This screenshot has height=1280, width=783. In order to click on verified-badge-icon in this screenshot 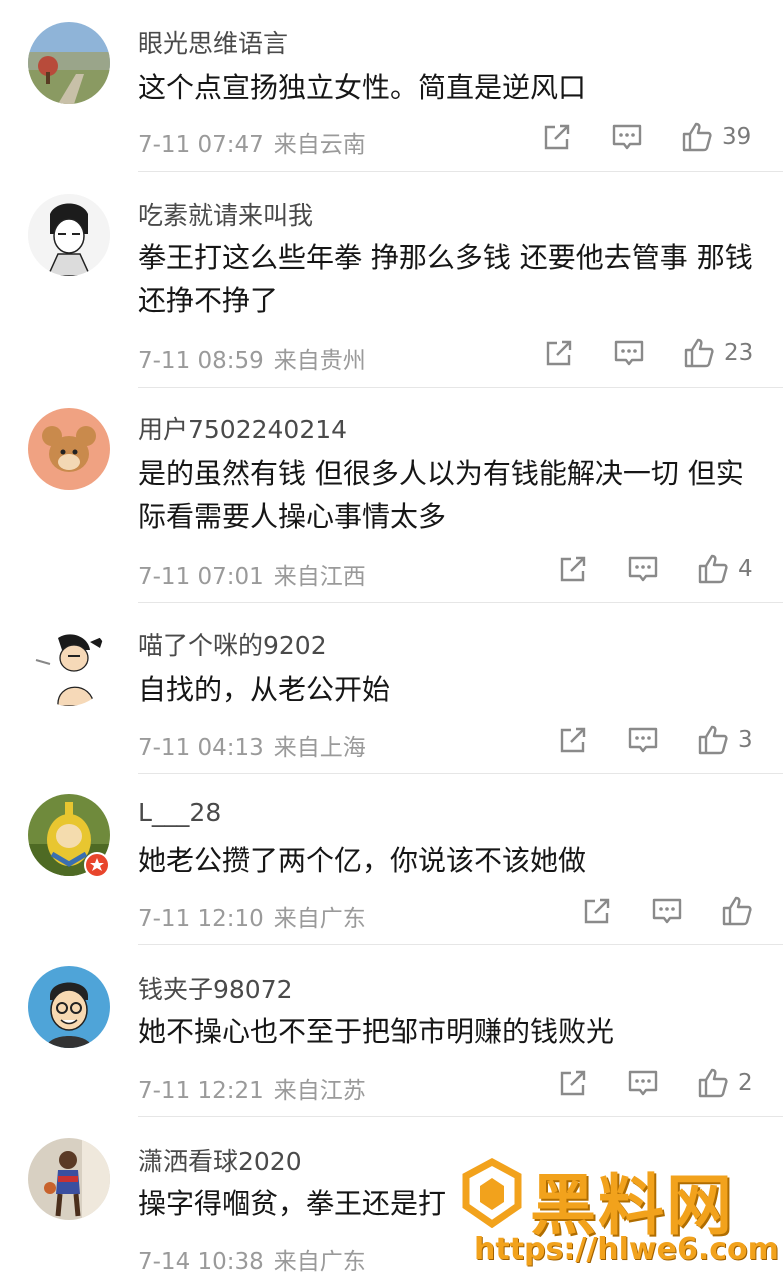, I will do `click(97, 865)`.